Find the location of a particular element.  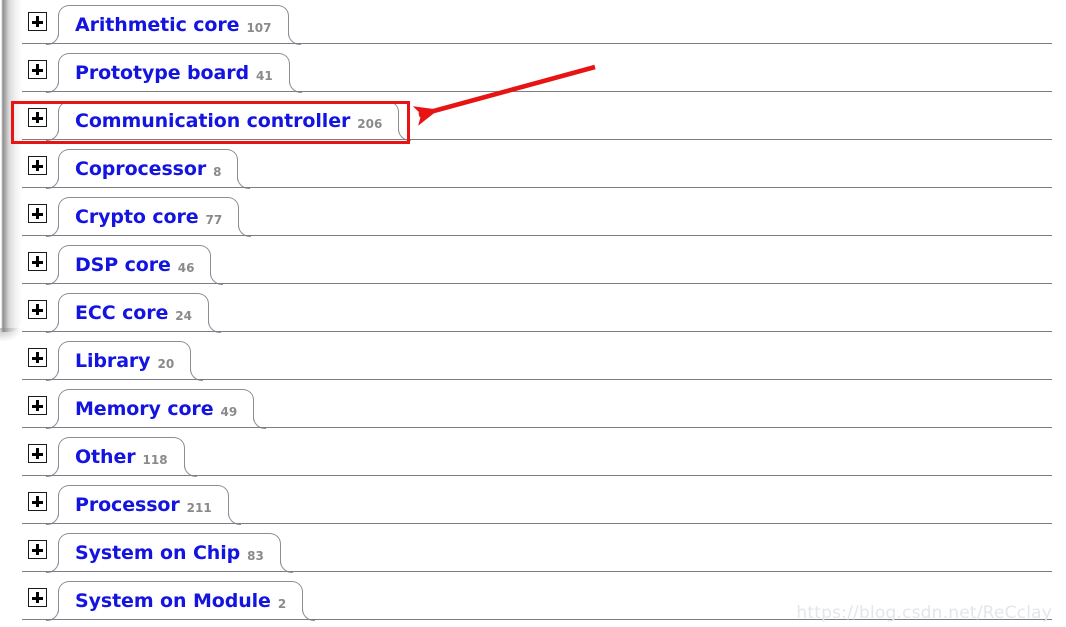

category-label: System on Module is located at coordinates (173, 601).